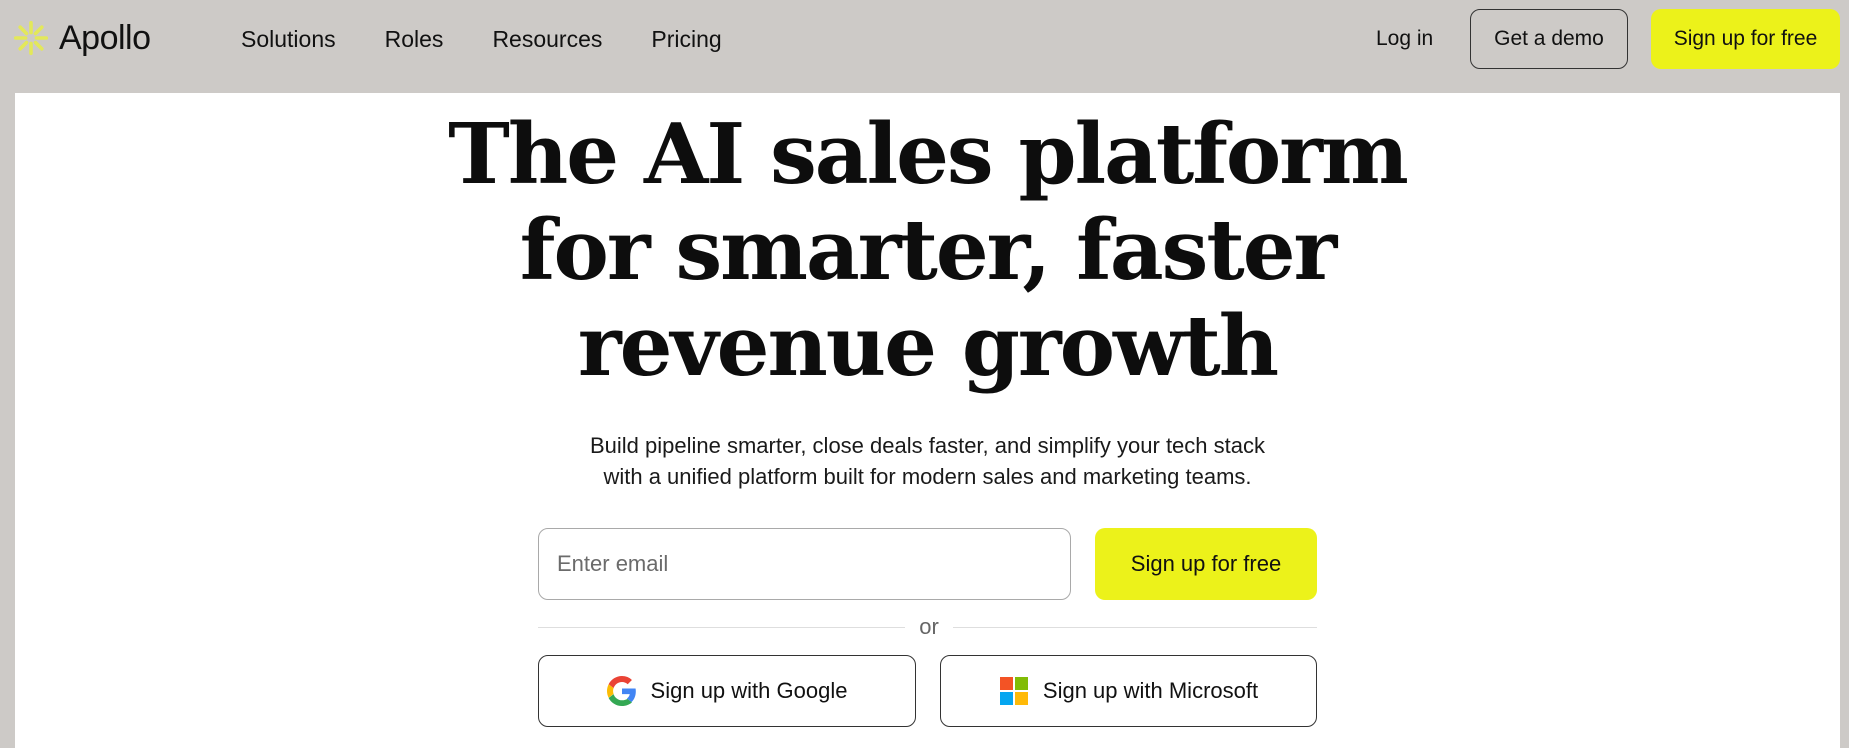  What do you see at coordinates (804, 564) in the screenshot?
I see `email-field` at bounding box center [804, 564].